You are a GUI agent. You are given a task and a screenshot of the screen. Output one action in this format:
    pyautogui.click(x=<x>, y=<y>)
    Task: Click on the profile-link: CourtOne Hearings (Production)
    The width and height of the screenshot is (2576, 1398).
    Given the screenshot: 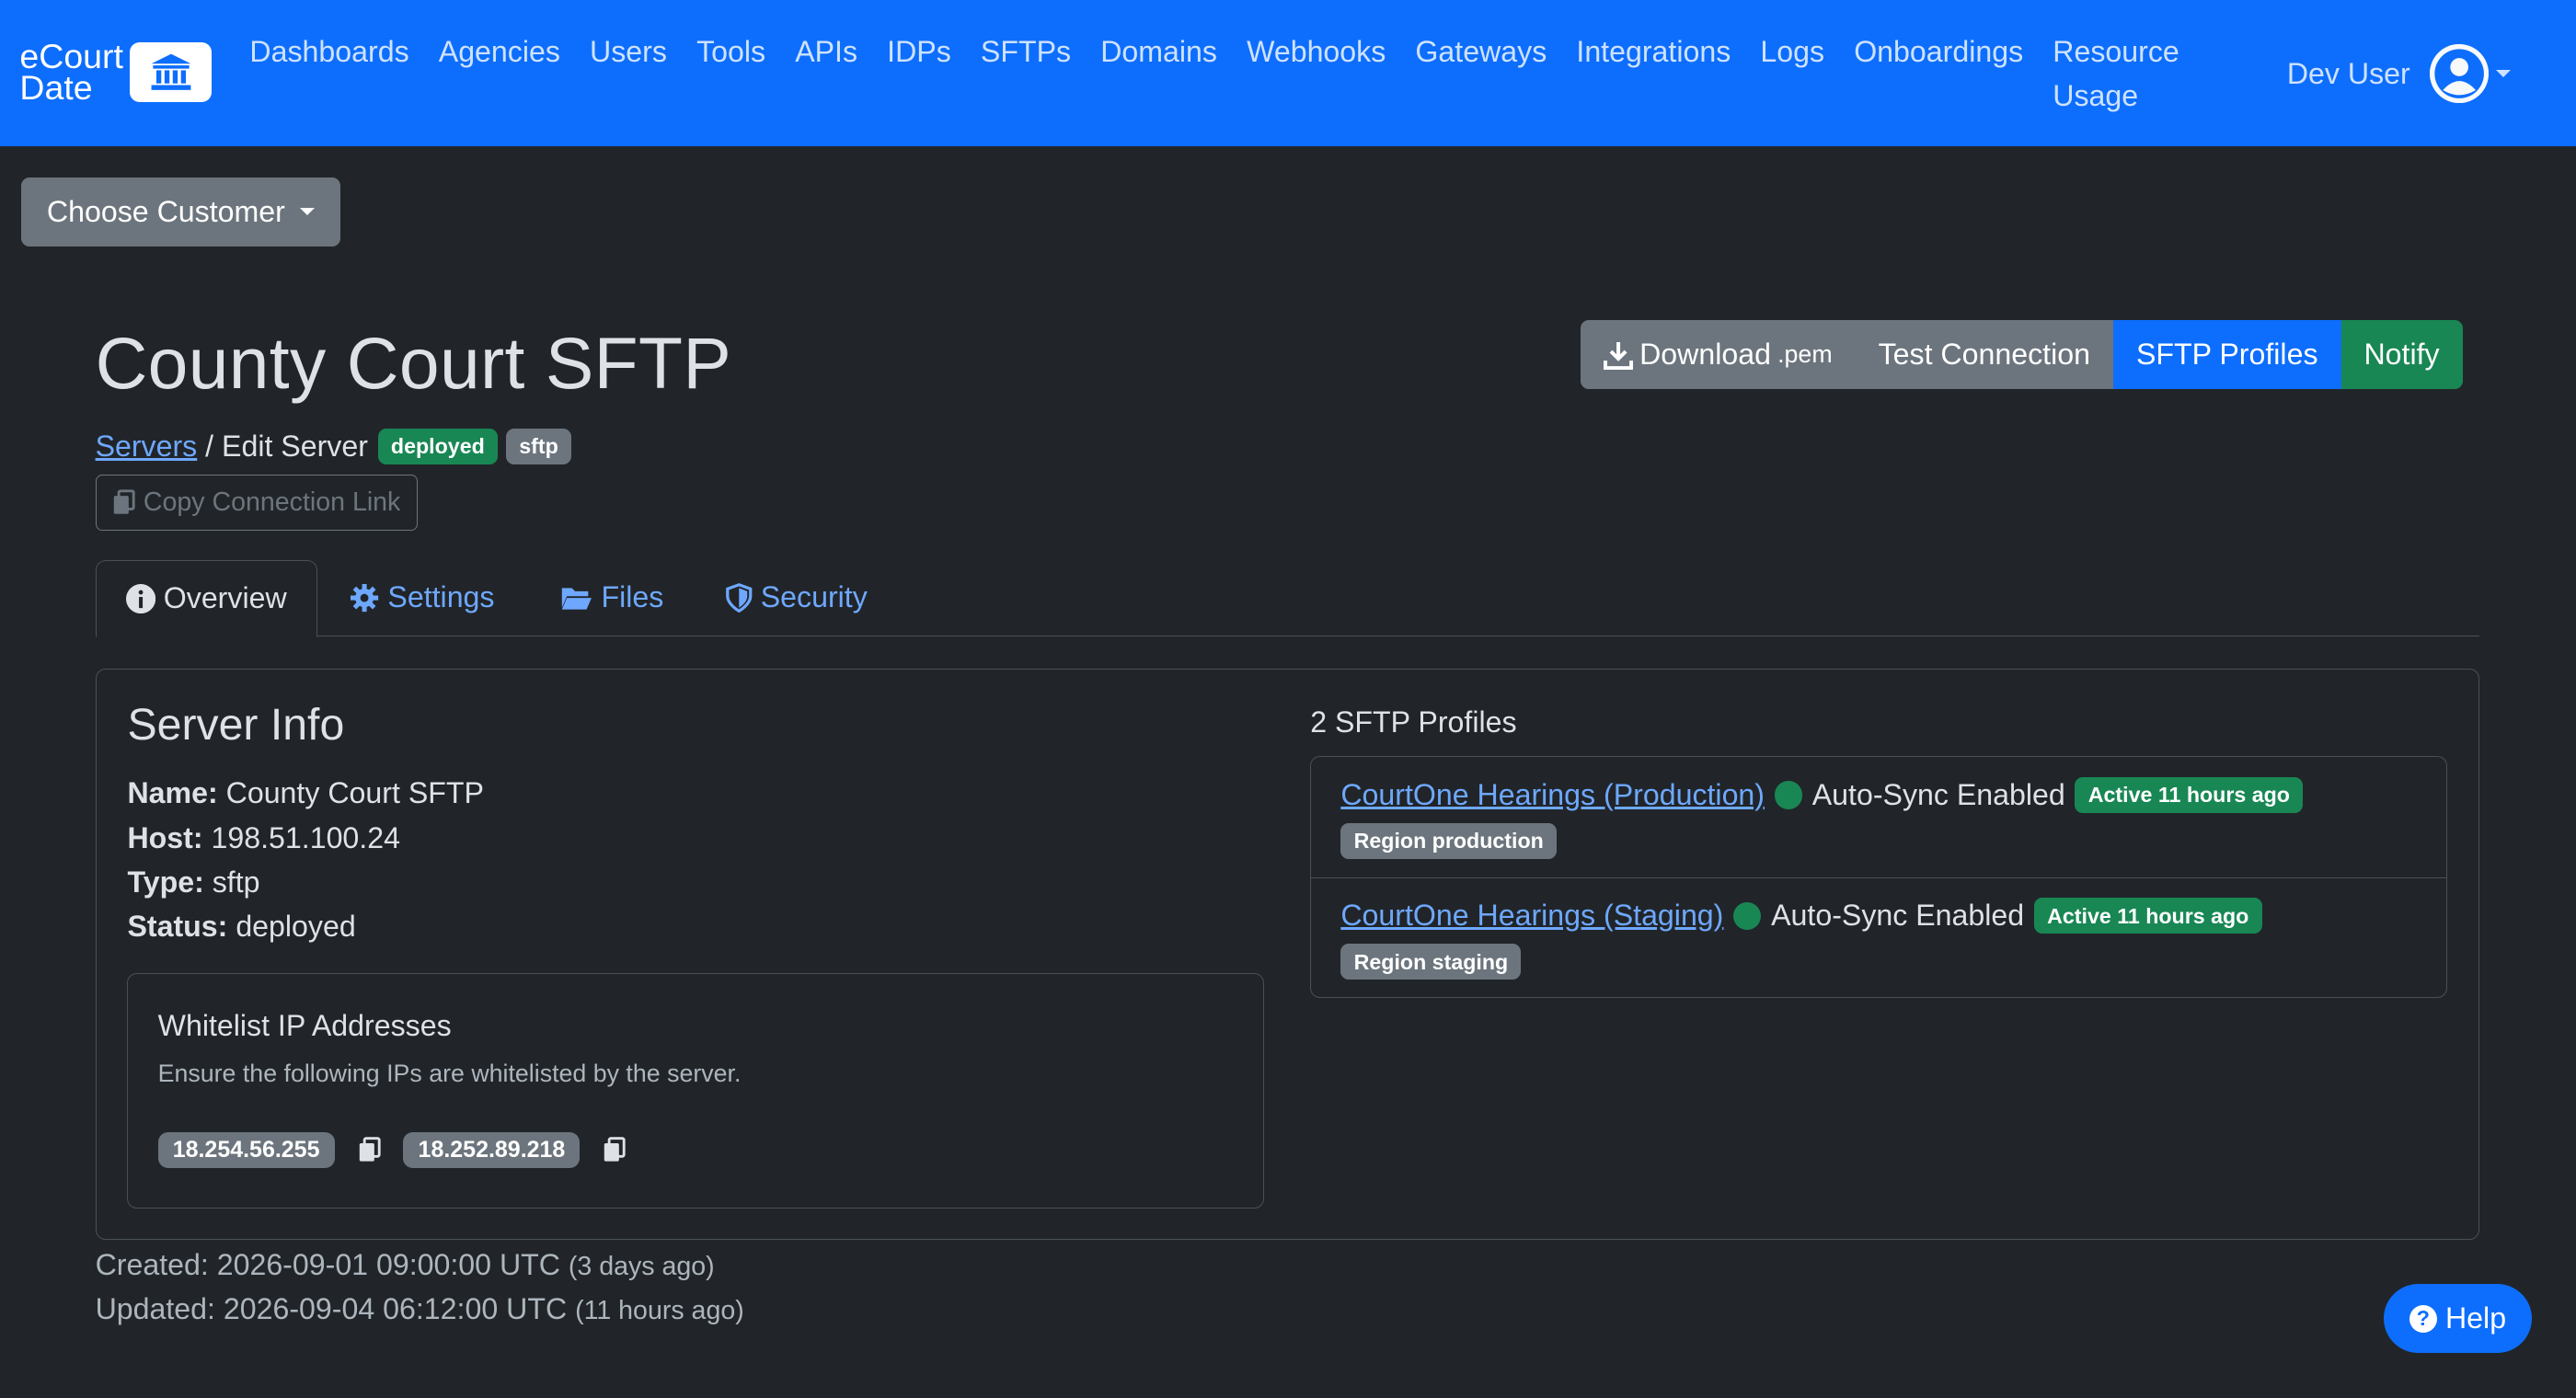 What is the action you would take?
    pyautogui.click(x=1552, y=795)
    